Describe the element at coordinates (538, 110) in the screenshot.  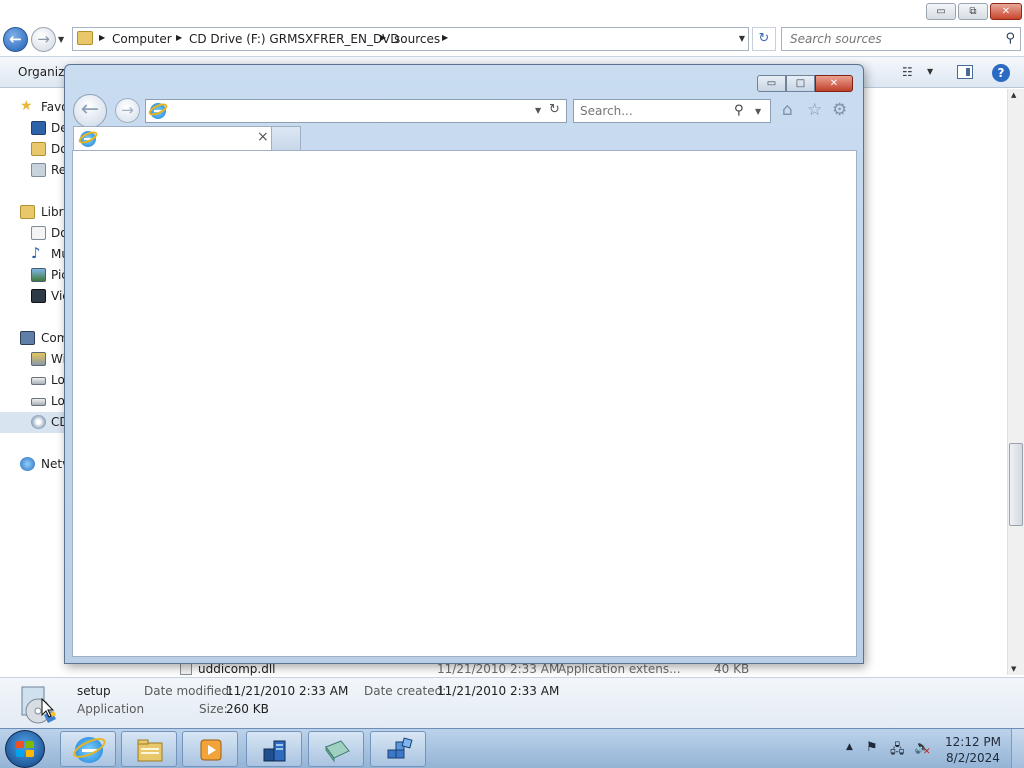
I see `address-dropdown-icon: ▼` at that location.